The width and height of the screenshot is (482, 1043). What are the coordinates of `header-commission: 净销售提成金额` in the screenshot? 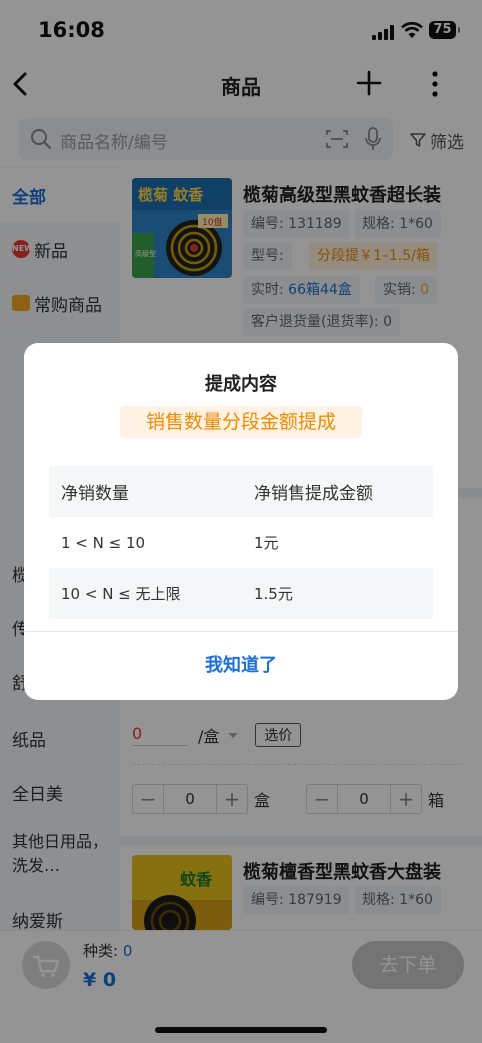 It's located at (313, 494).